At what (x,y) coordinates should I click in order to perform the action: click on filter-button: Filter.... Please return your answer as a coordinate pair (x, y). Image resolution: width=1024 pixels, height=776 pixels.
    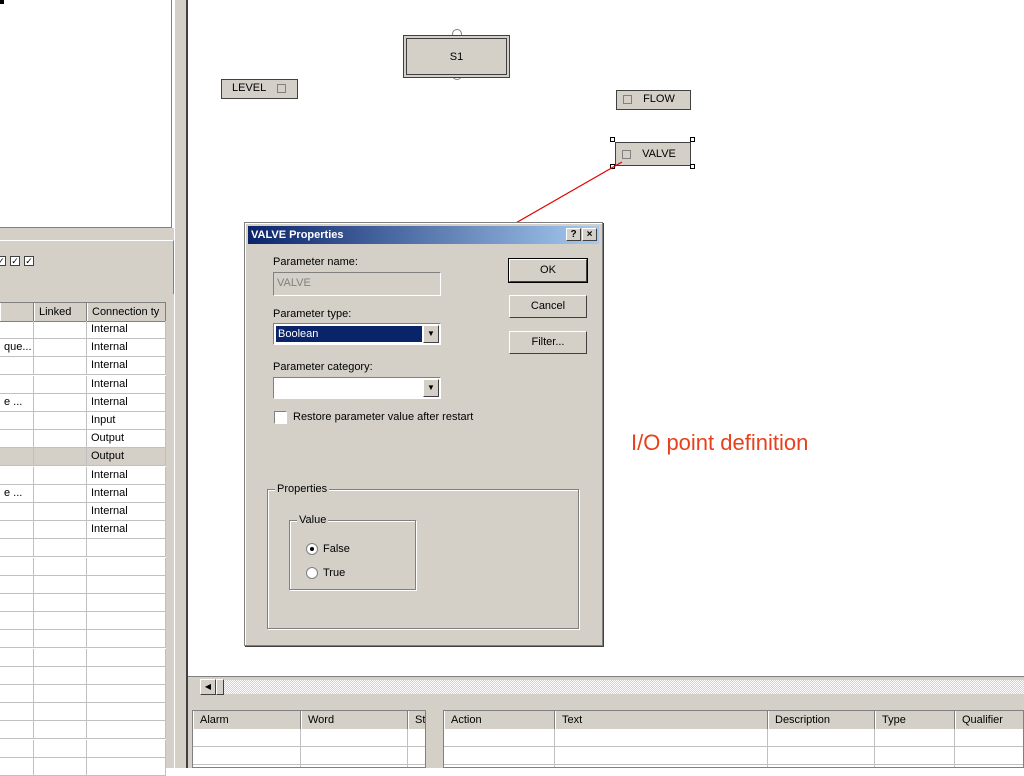
    Looking at the image, I should click on (548, 342).